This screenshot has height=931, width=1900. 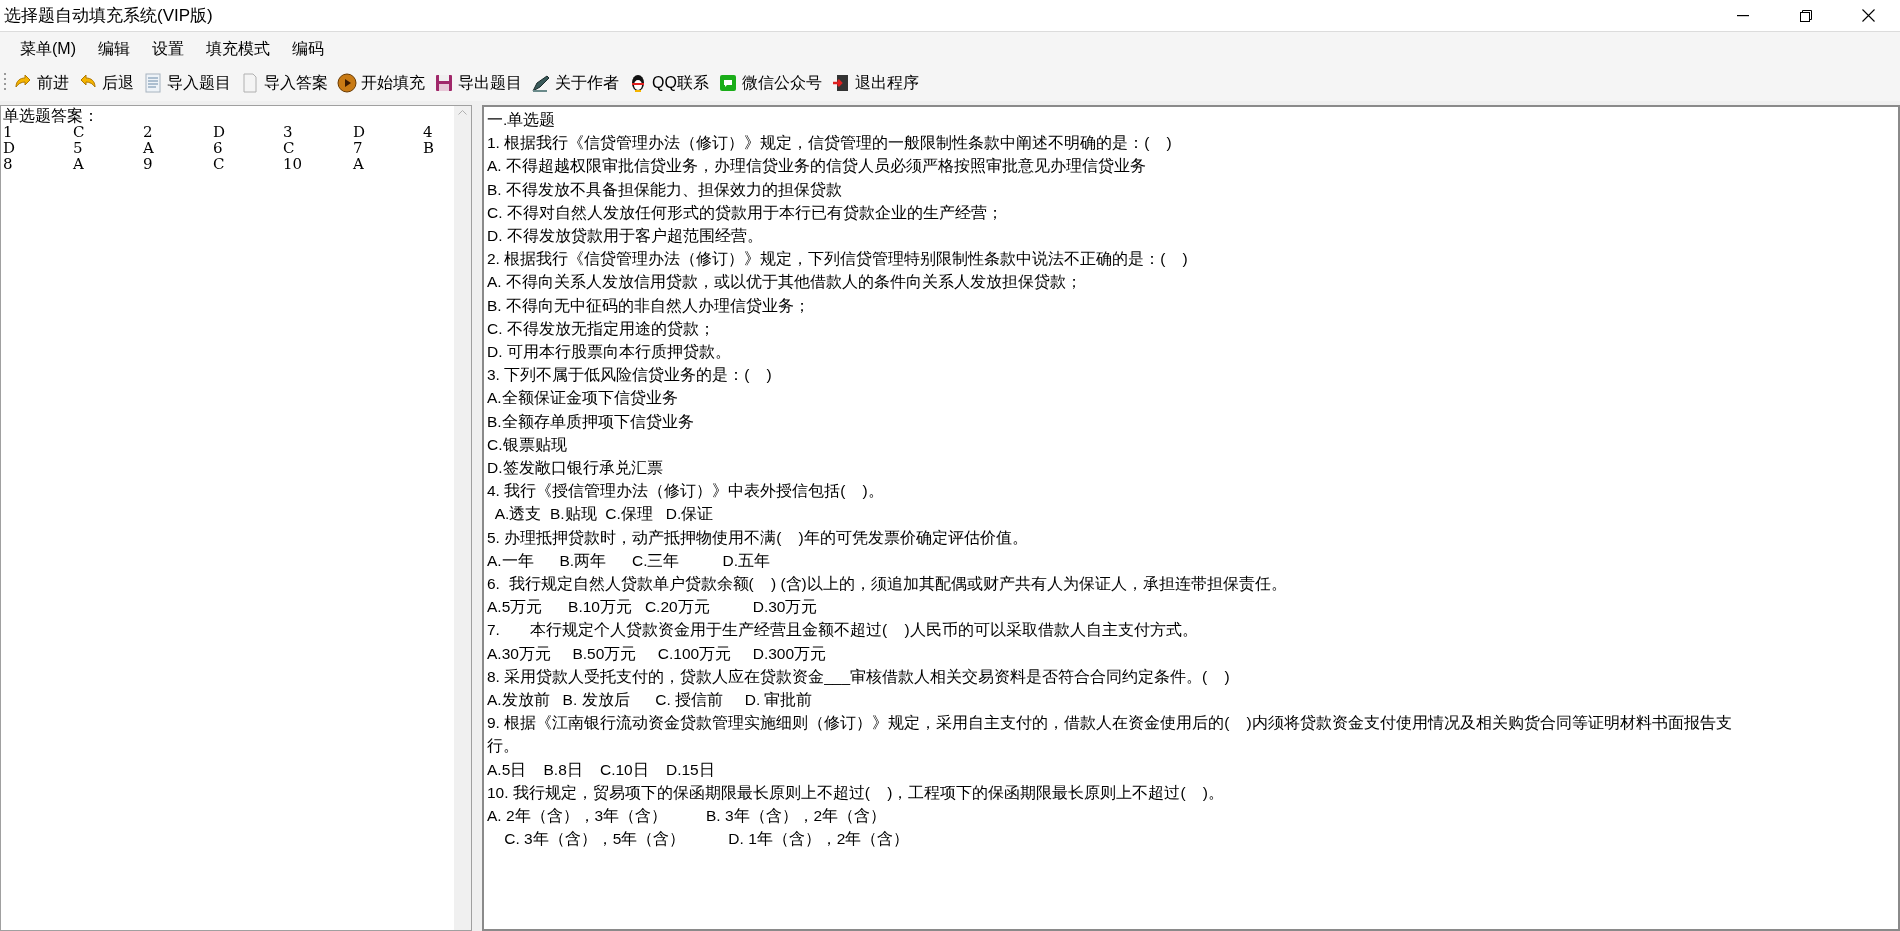 I want to click on question-text-line: 行。, so click(x=503, y=746).